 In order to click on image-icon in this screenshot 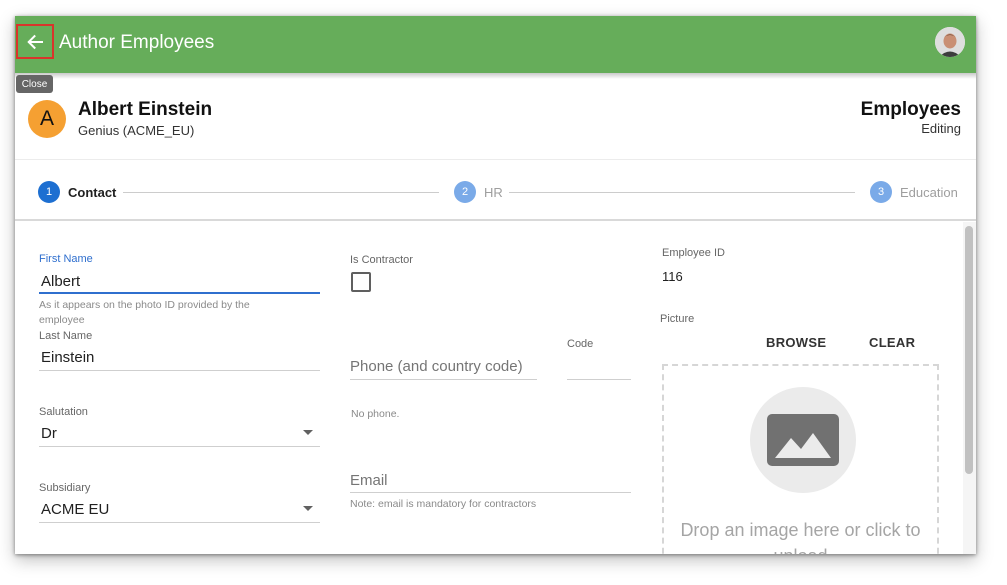, I will do `click(803, 440)`.